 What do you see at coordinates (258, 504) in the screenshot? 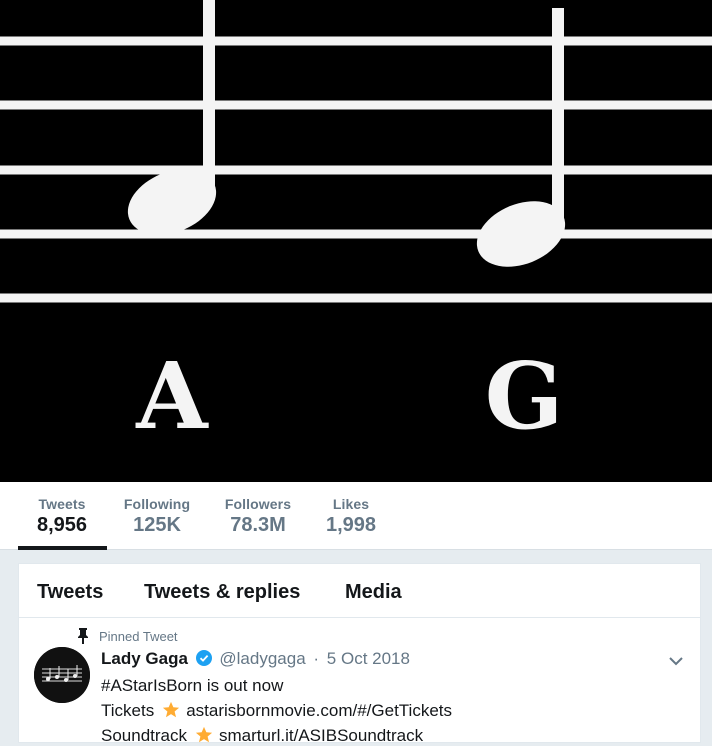
I see `stat-label: Followers` at bounding box center [258, 504].